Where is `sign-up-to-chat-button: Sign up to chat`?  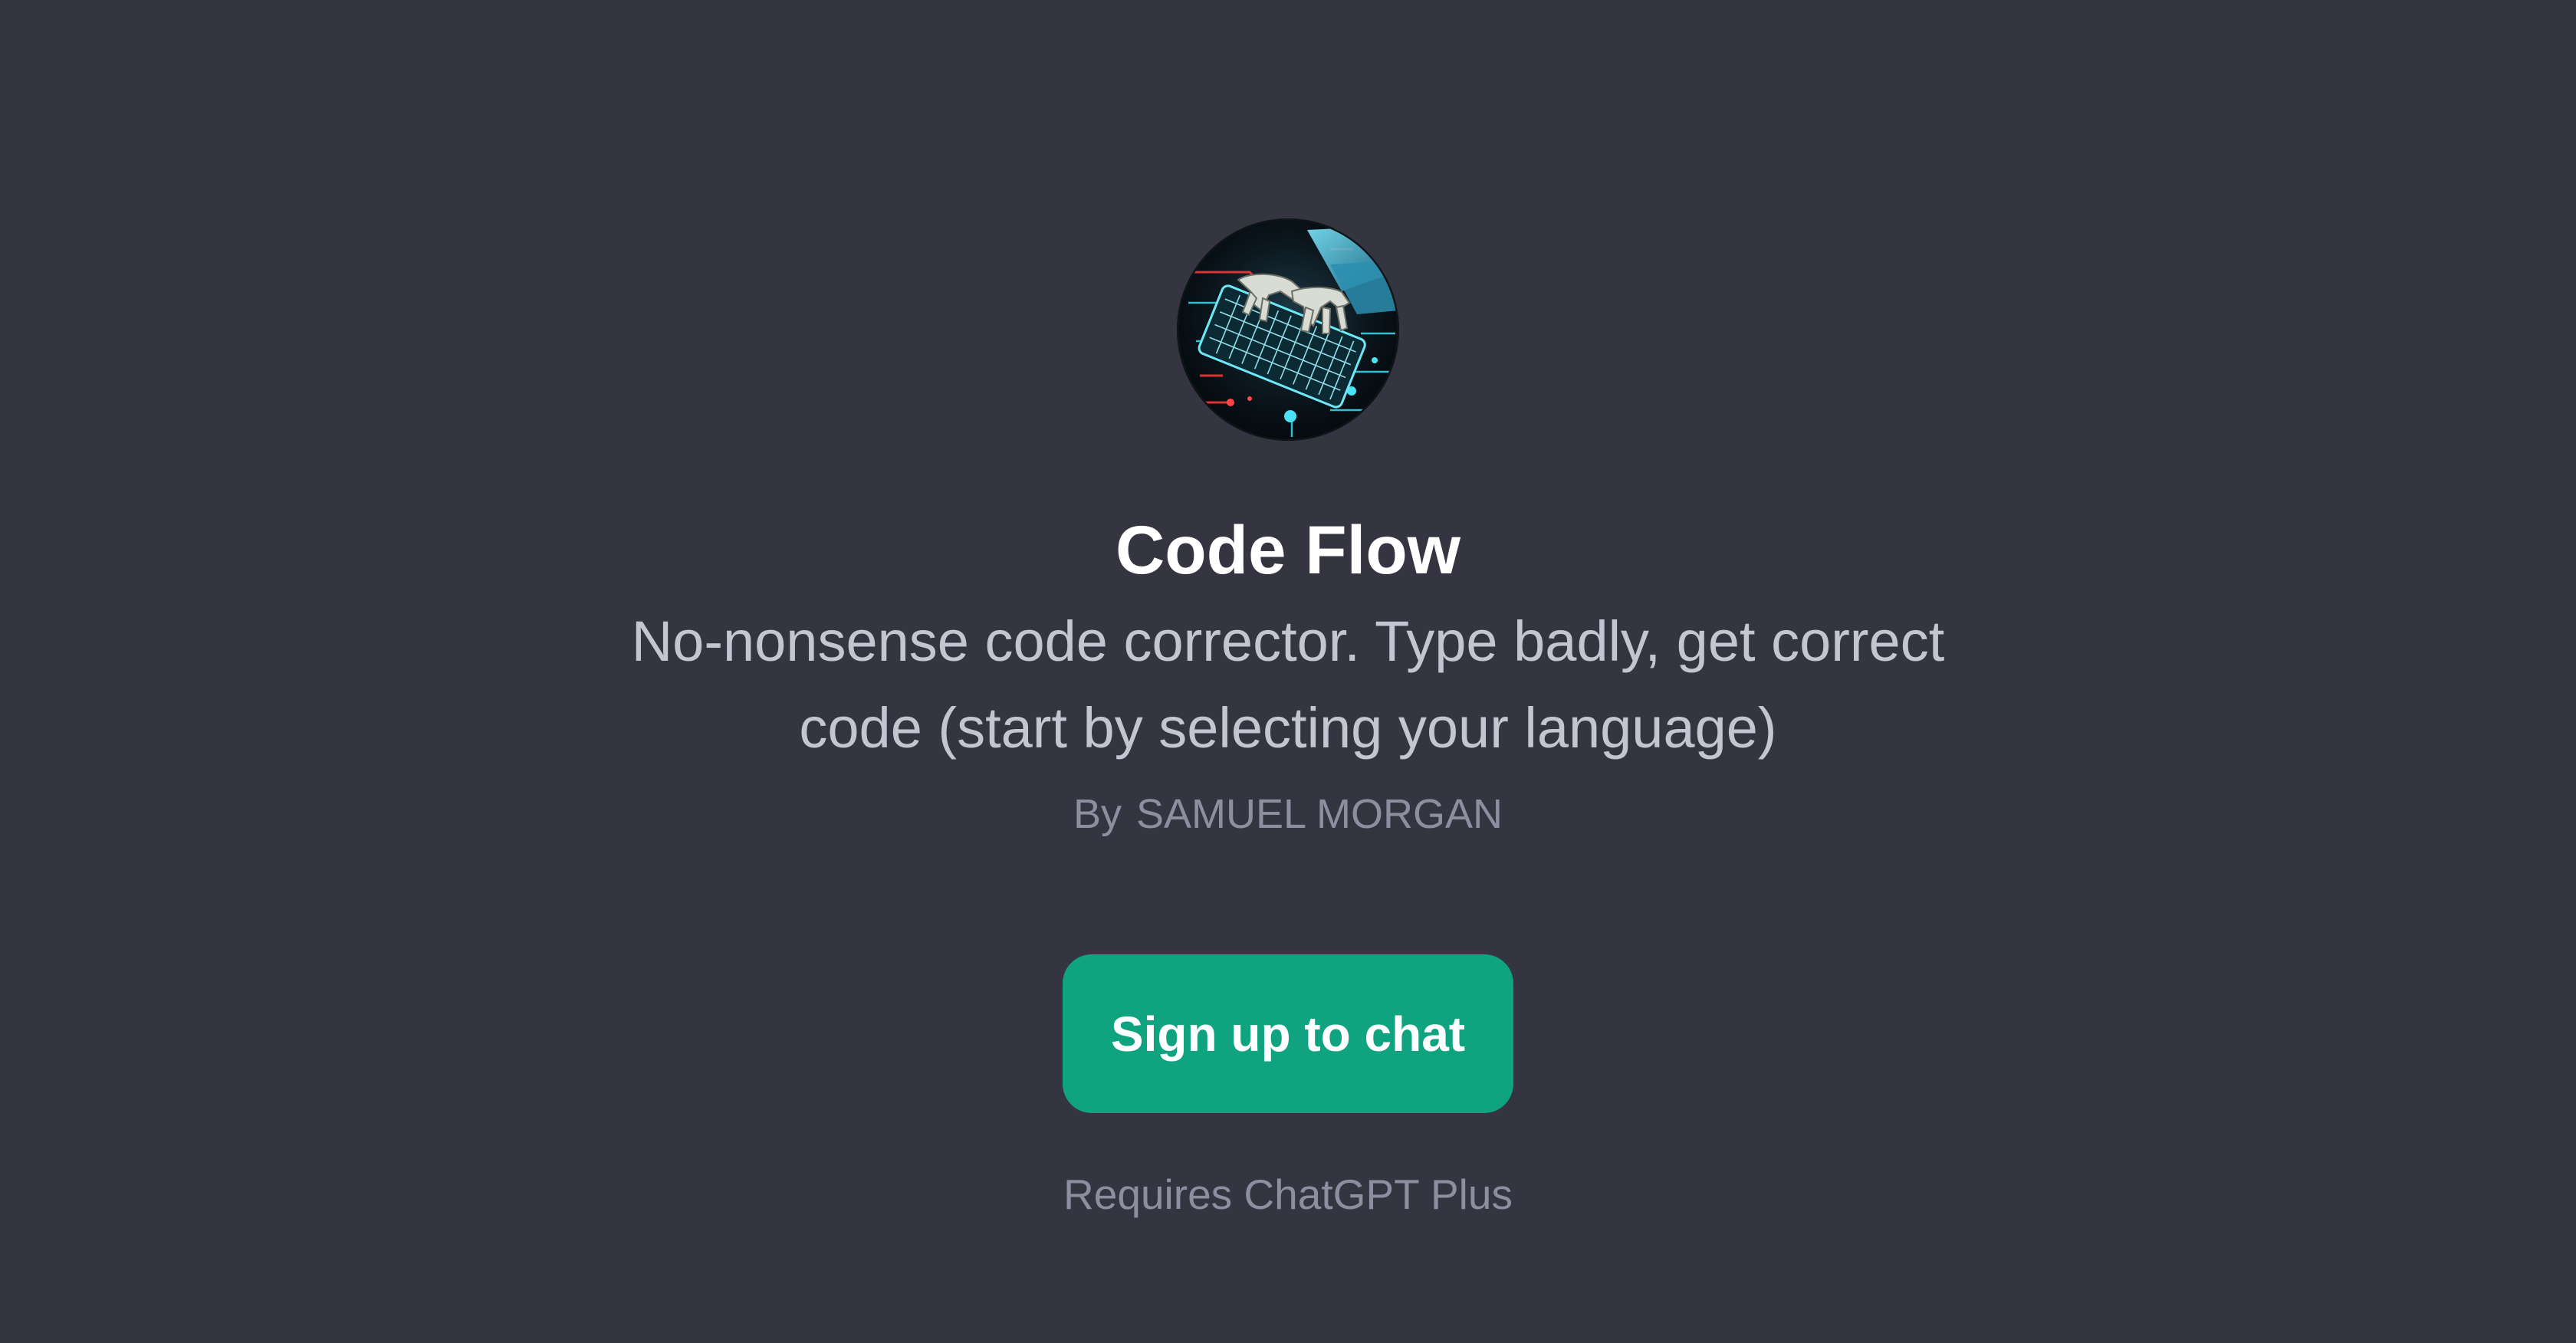
sign-up-to-chat-button: Sign up to chat is located at coordinates (1288, 1034).